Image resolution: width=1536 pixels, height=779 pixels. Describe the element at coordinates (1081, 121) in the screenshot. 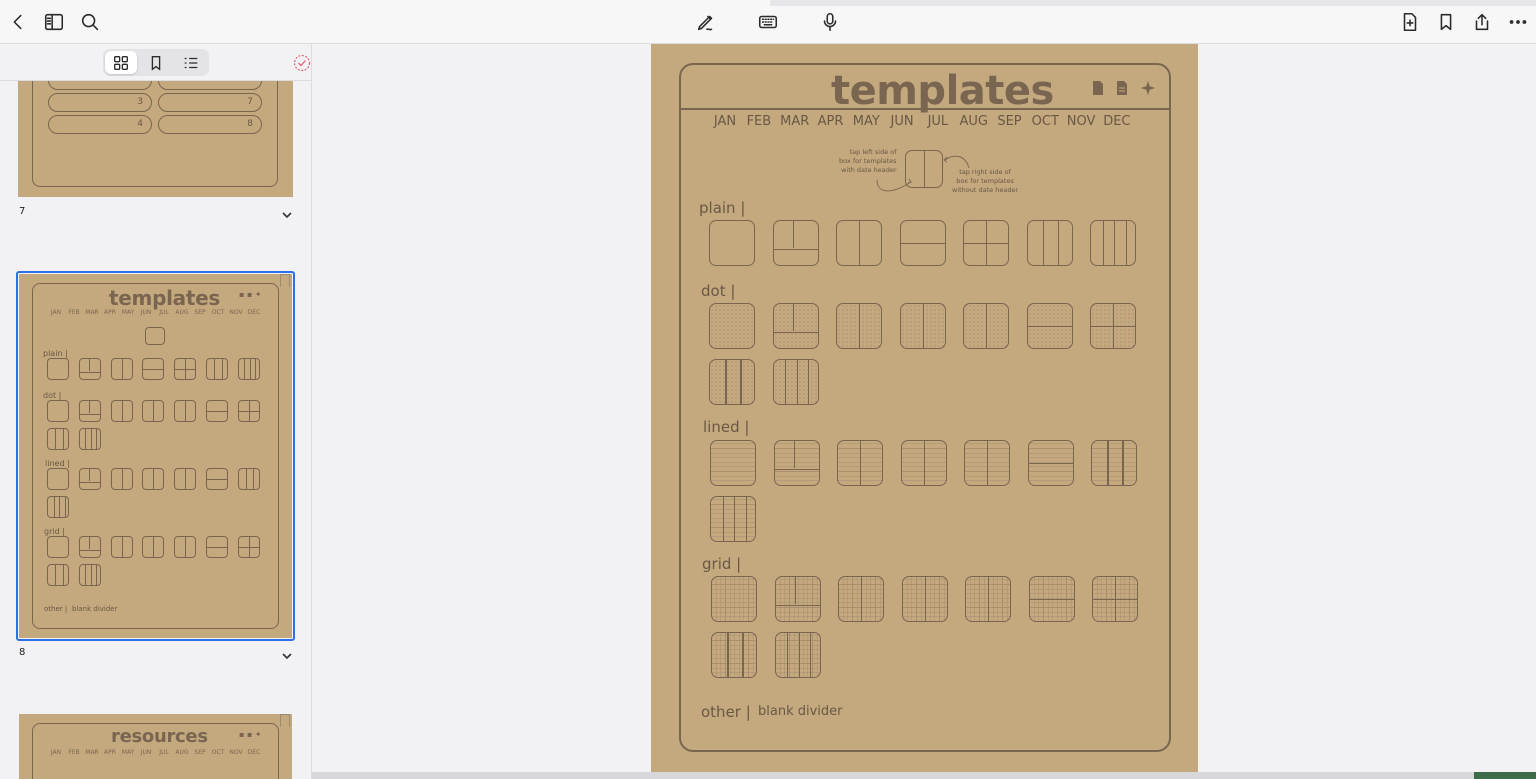

I see `month-tab-nov: NOV` at that location.